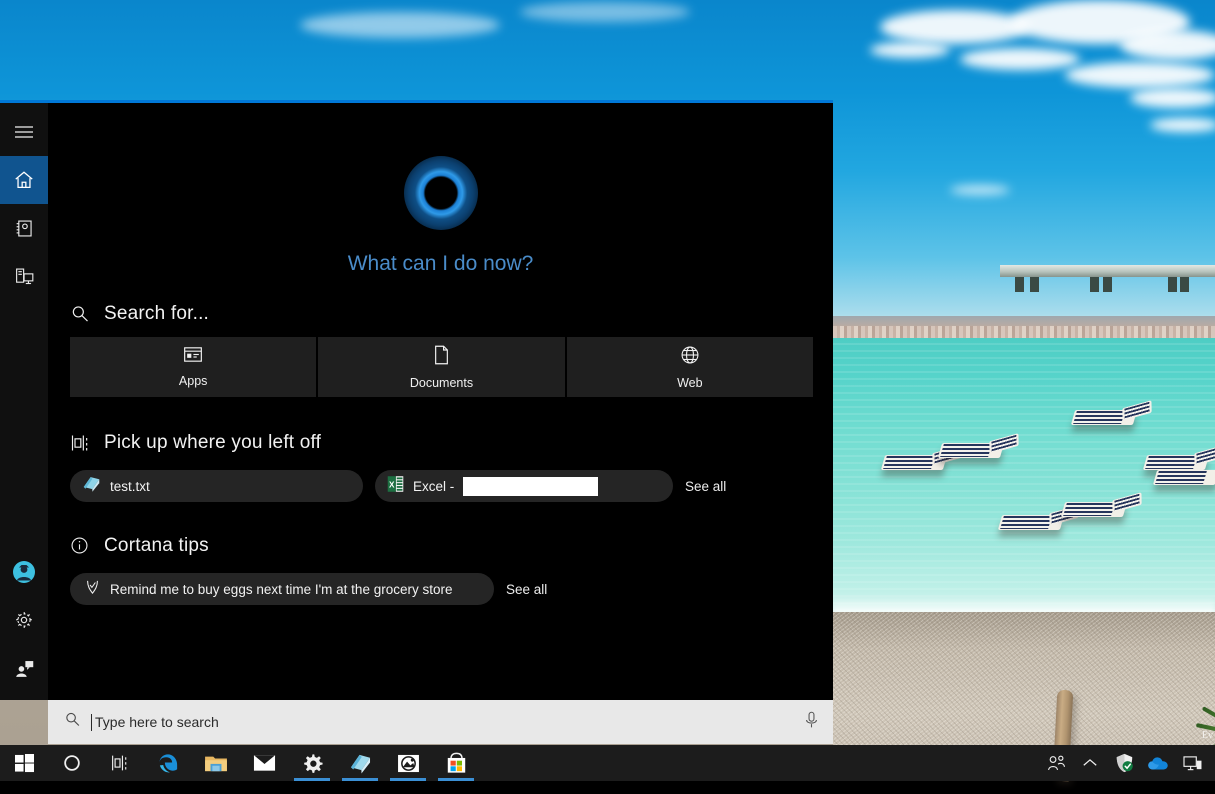 The height and width of the screenshot is (794, 1215). What do you see at coordinates (24, 401) in the screenshot?
I see `cortana-nav-rail` at bounding box center [24, 401].